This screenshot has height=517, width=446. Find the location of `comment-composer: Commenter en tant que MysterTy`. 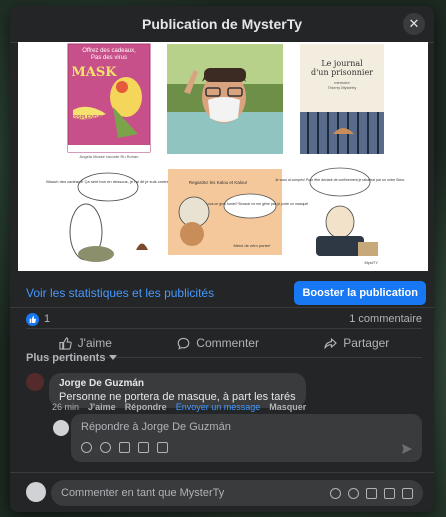

comment-composer: Commenter en tant que MysterTy is located at coordinates (222, 492).